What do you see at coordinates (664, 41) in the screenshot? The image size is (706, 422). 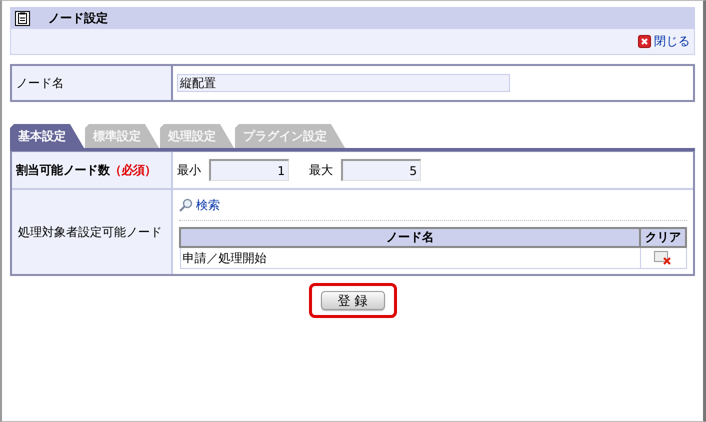 I see `close-link: 閉じる` at bounding box center [664, 41].